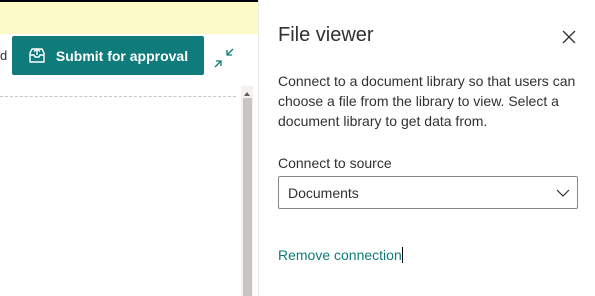  Describe the element at coordinates (4, 55) in the screenshot. I see `clipped-toolbar-text: d` at that location.